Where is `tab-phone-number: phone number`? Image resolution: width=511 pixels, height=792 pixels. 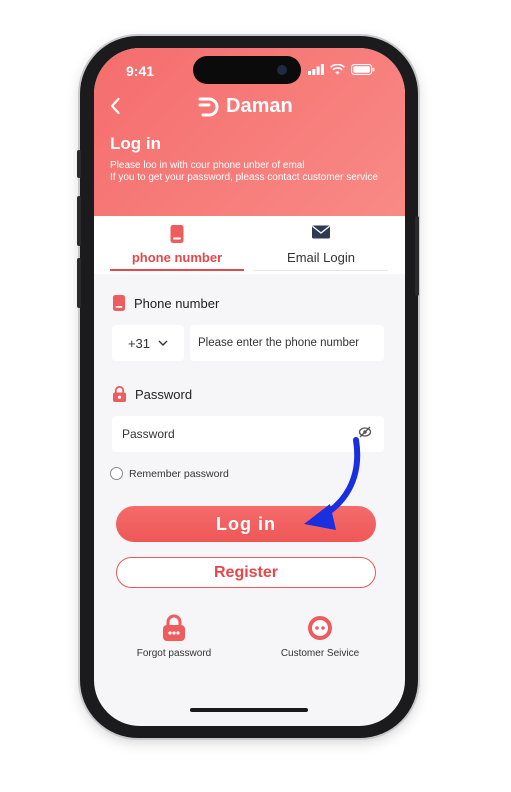 tab-phone-number: phone number is located at coordinates (177, 245).